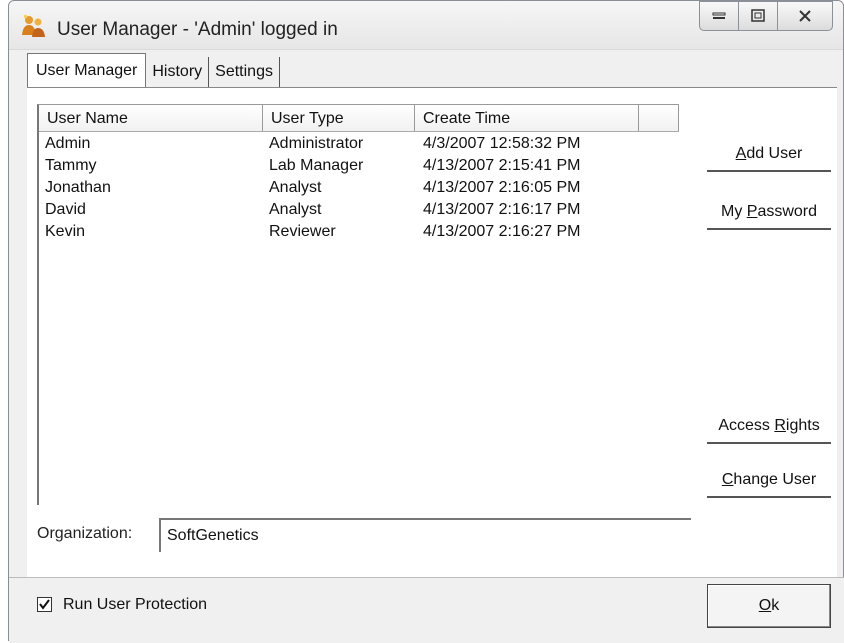 Image resolution: width=844 pixels, height=643 pixels. What do you see at coordinates (502, 187) in the screenshot?
I see `cell-create-time: 4/13/2007 2:16:05 PM` at bounding box center [502, 187].